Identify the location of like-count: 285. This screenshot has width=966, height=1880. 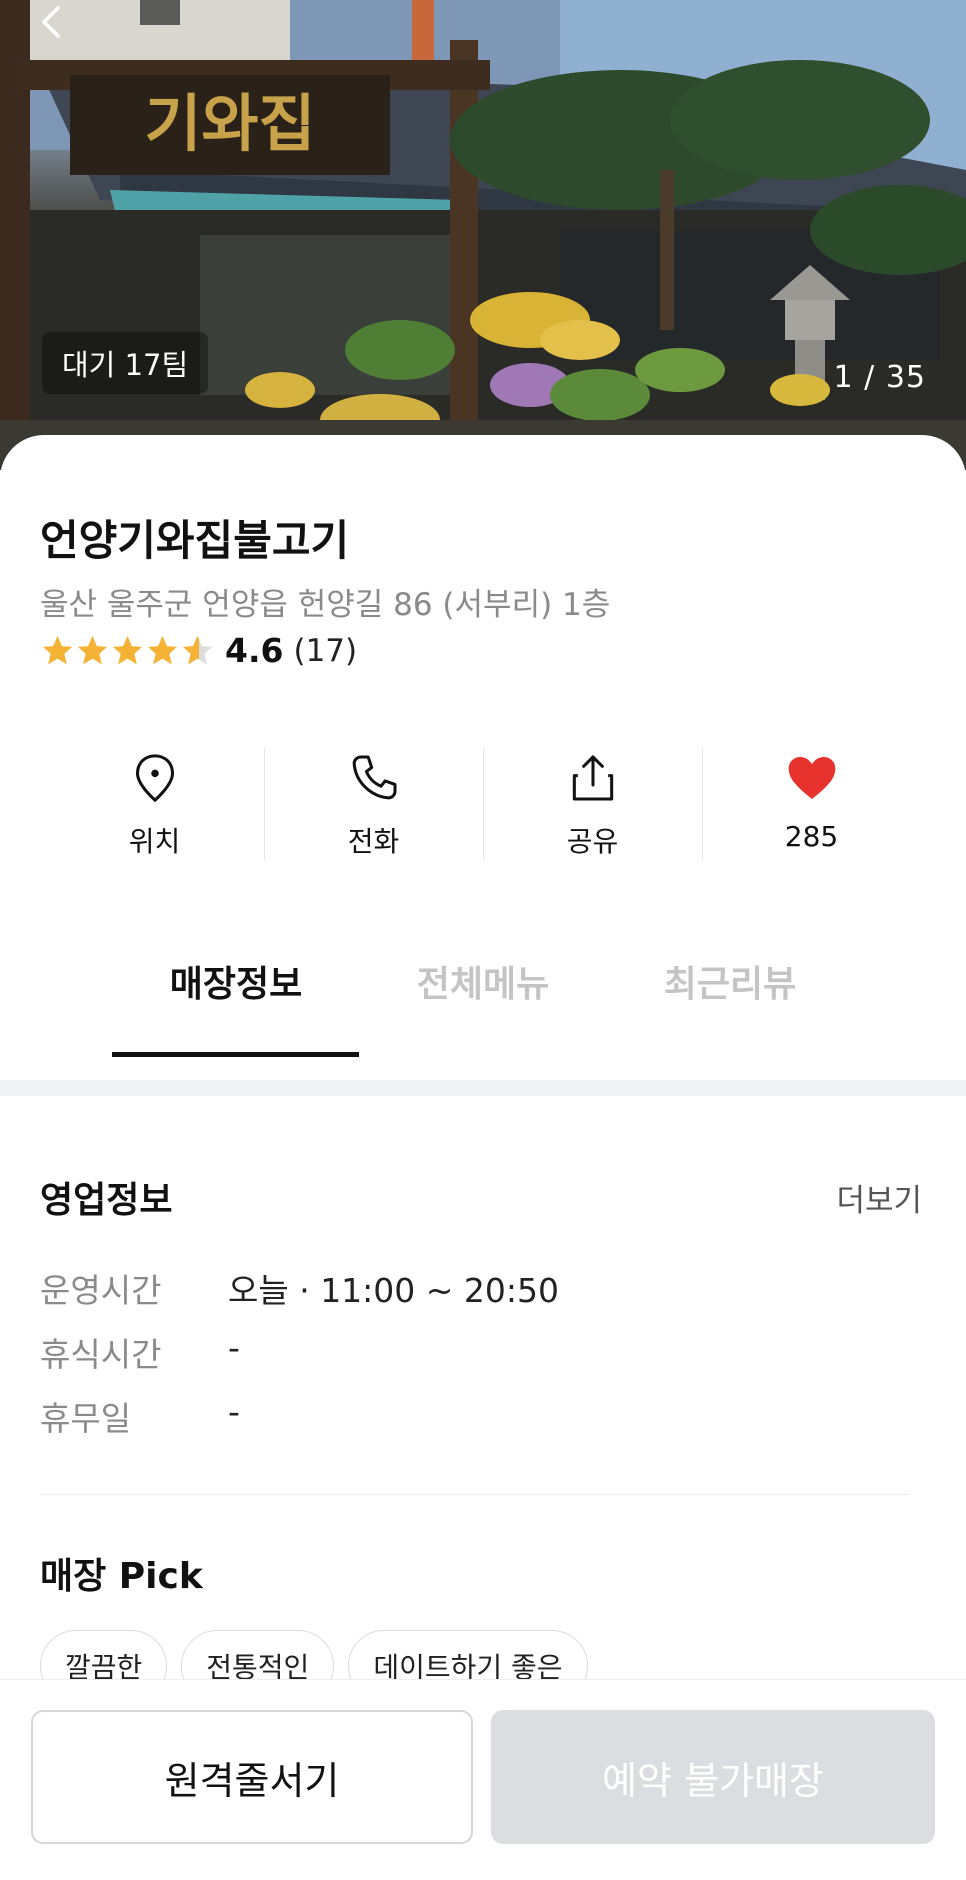
(811, 836).